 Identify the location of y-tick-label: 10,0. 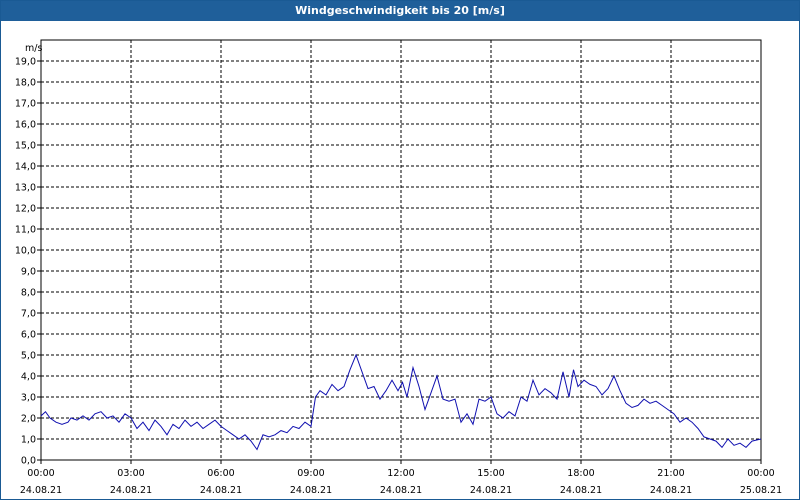
(25, 251).